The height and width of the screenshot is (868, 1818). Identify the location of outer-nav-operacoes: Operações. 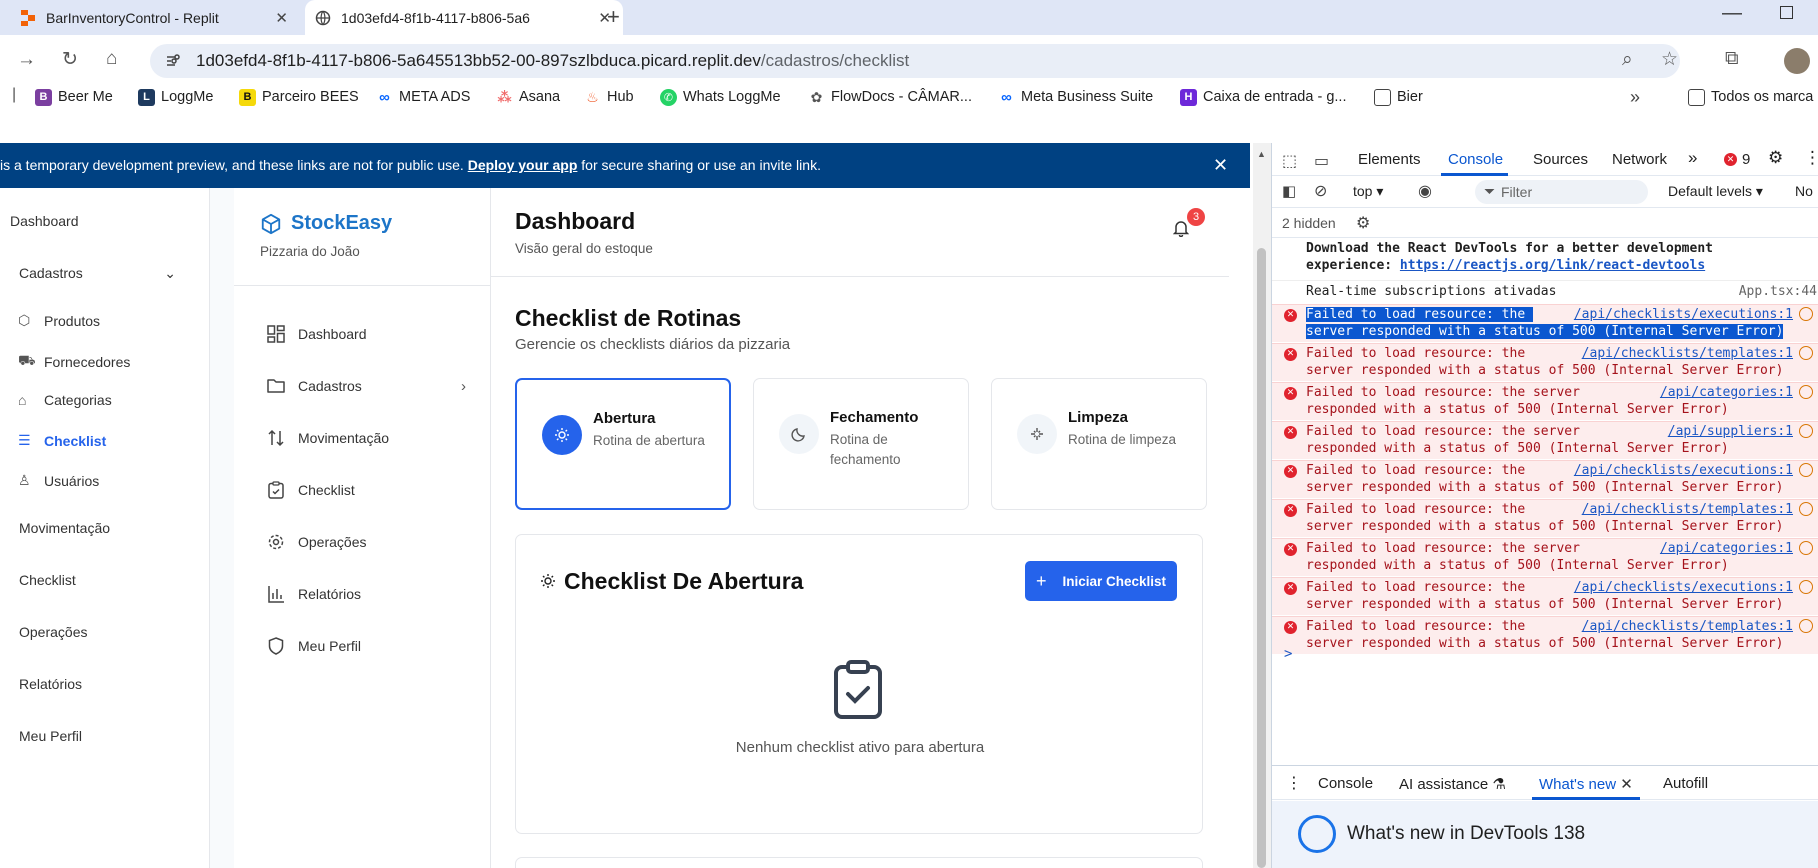
(43, 632).